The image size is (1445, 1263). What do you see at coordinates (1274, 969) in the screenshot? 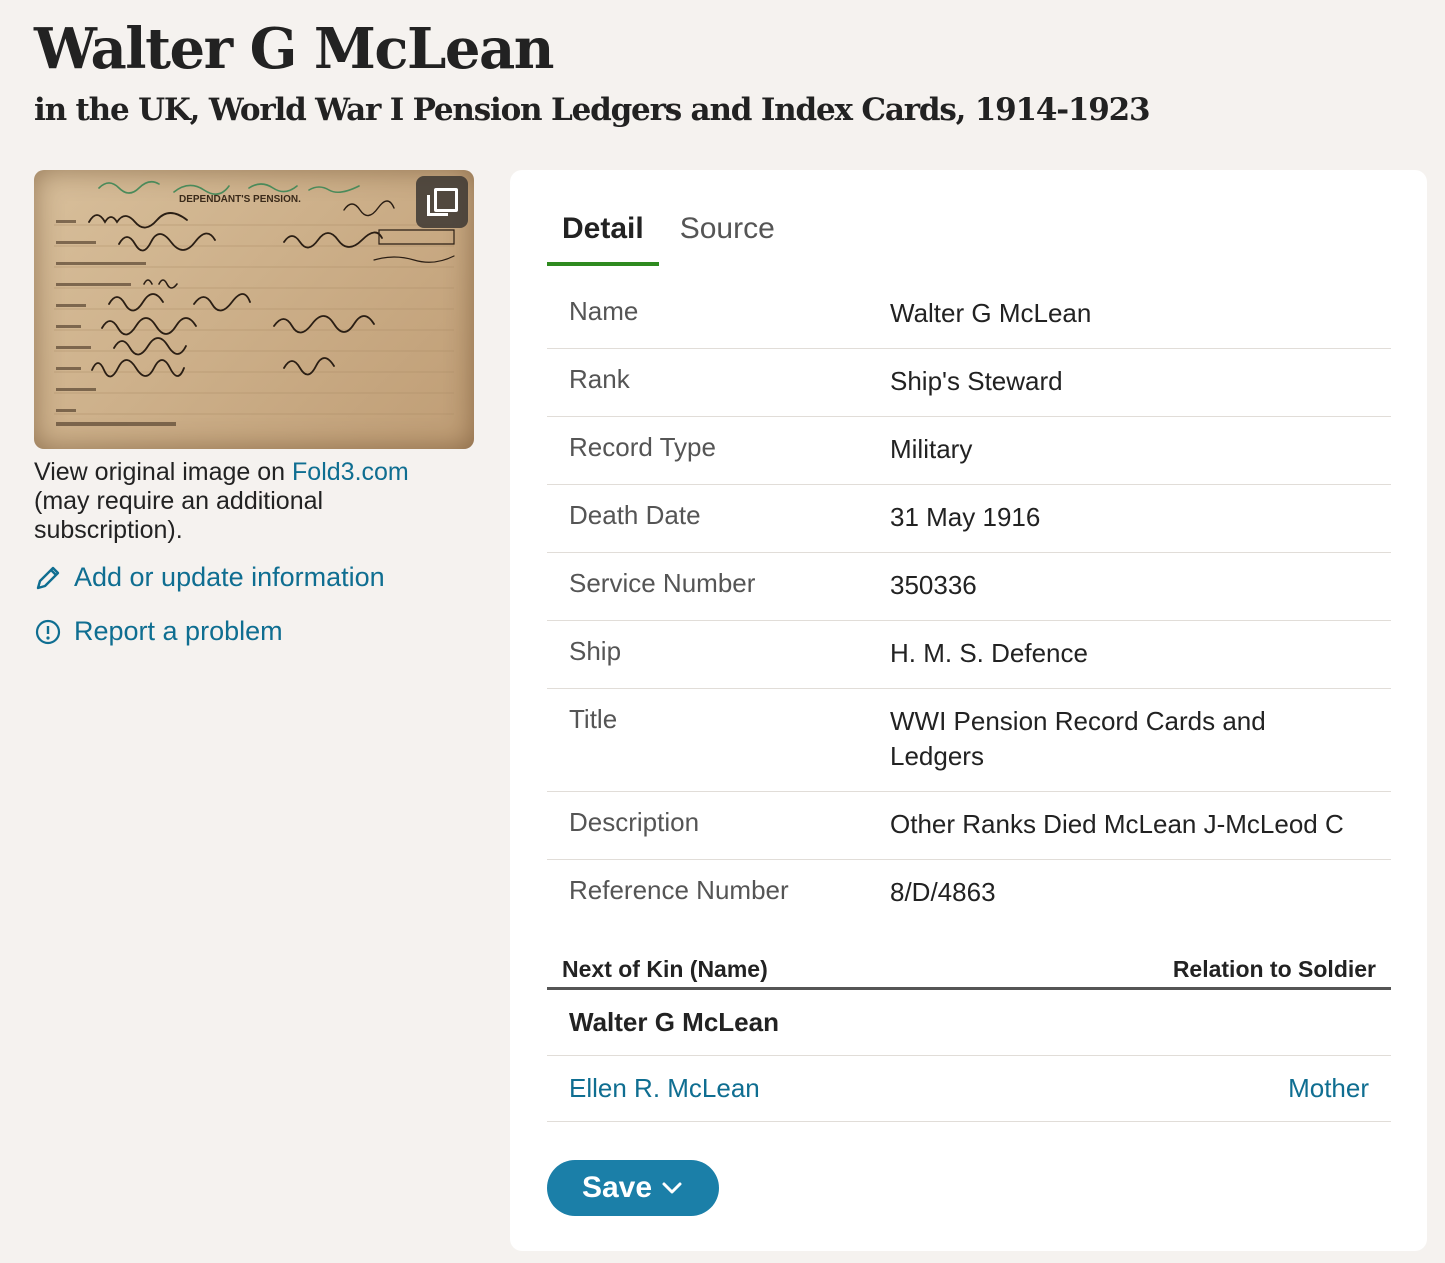
I see `kin-col-relation: Relation to Soldier` at bounding box center [1274, 969].